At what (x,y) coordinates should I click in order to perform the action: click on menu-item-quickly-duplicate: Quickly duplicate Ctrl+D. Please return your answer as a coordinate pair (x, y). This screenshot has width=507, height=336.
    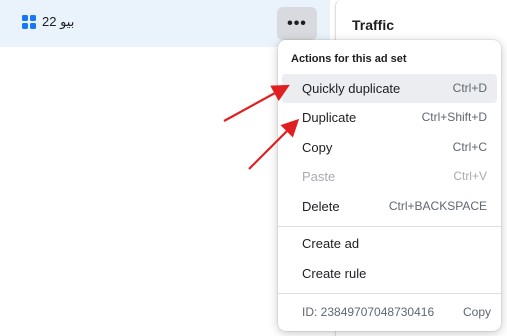
    Looking at the image, I should click on (389, 88).